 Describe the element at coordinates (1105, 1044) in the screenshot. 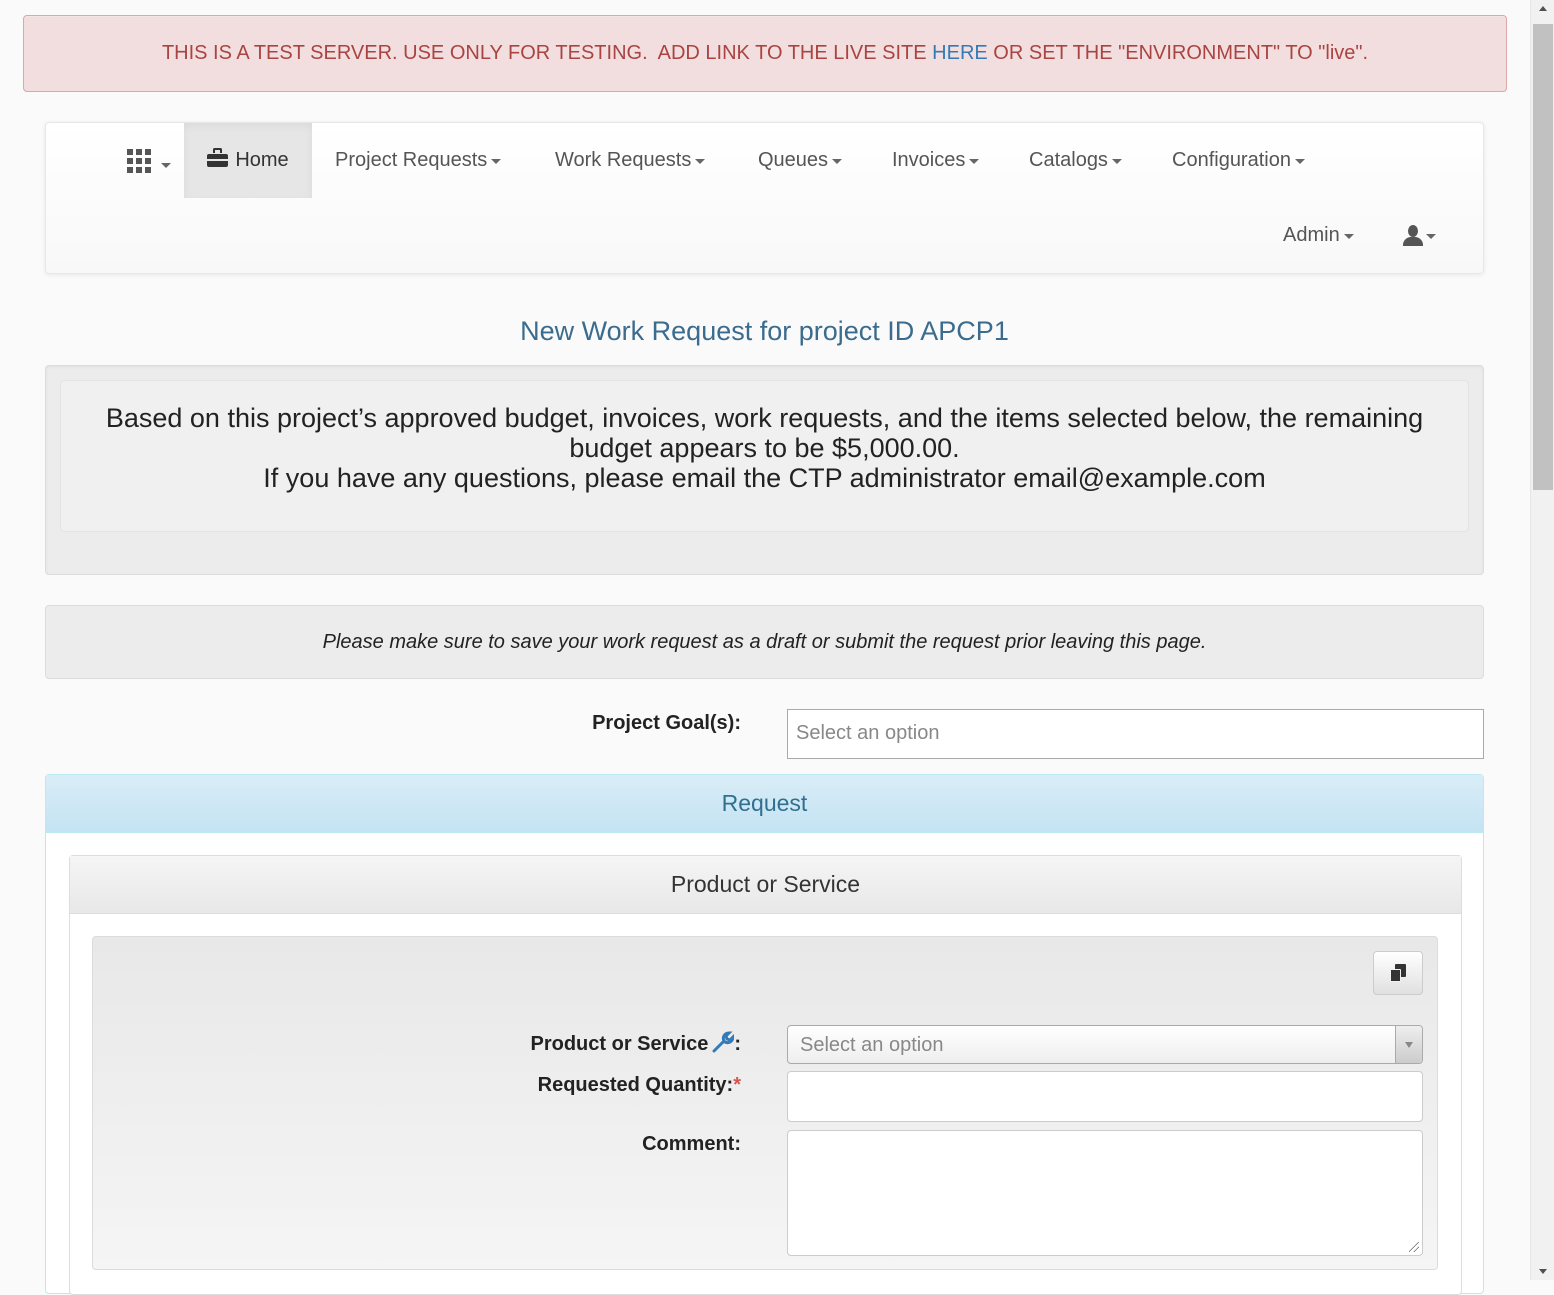

I see `product-service-select: Select an option` at that location.